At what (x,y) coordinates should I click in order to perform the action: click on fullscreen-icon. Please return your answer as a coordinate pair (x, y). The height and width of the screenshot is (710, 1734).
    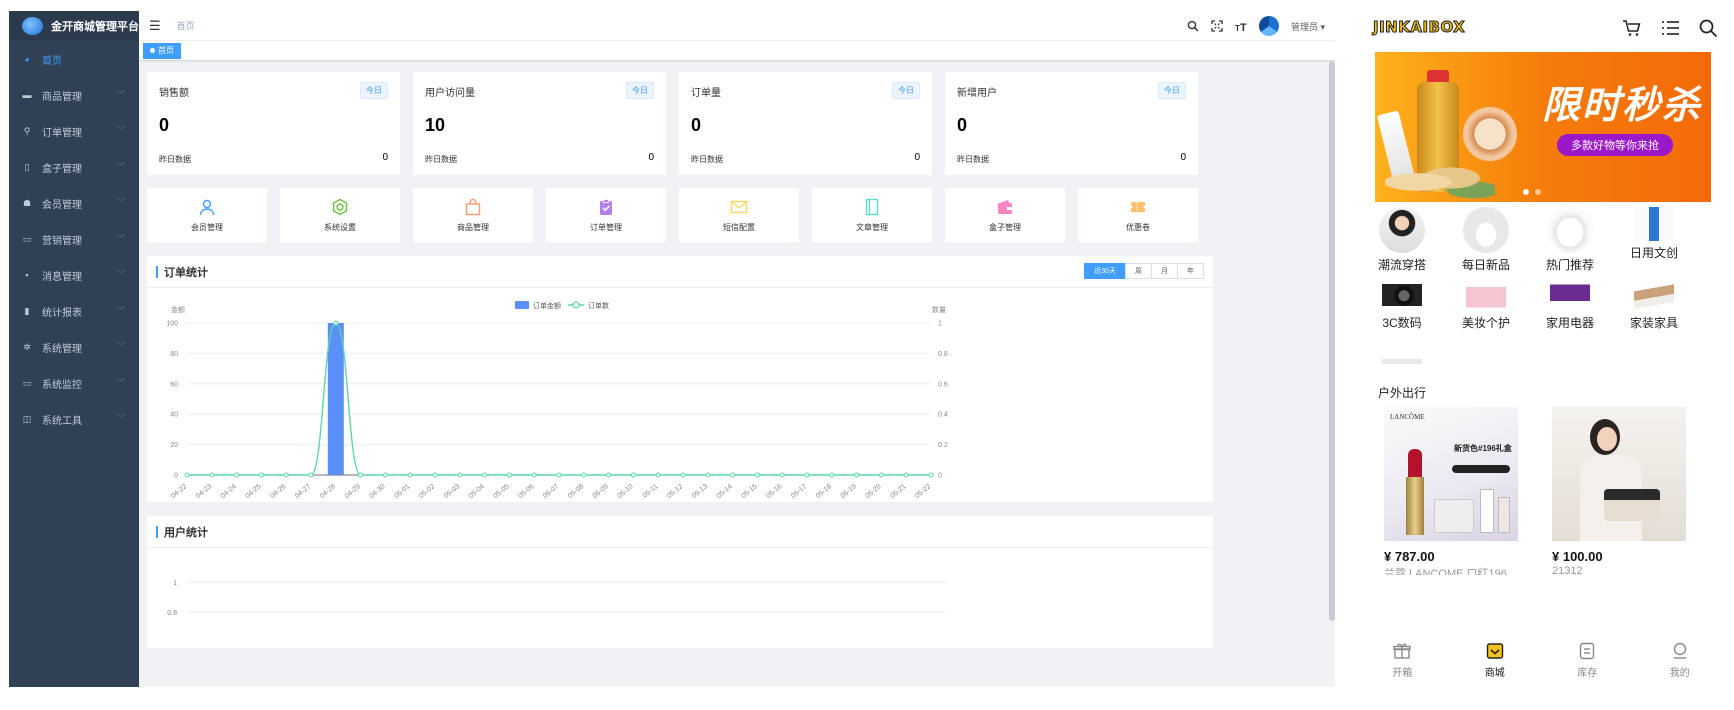
    Looking at the image, I should click on (1217, 26).